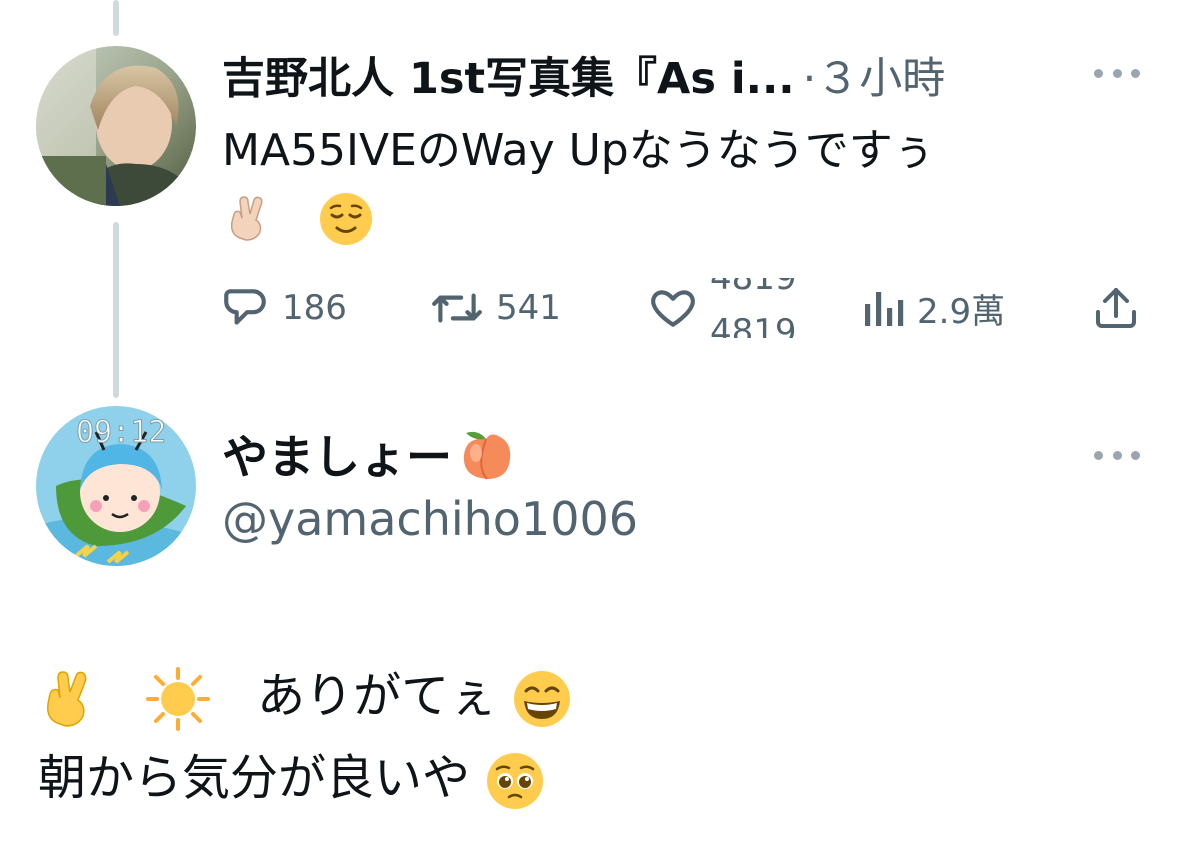  I want to click on relieved-face-icon, so click(346, 219).